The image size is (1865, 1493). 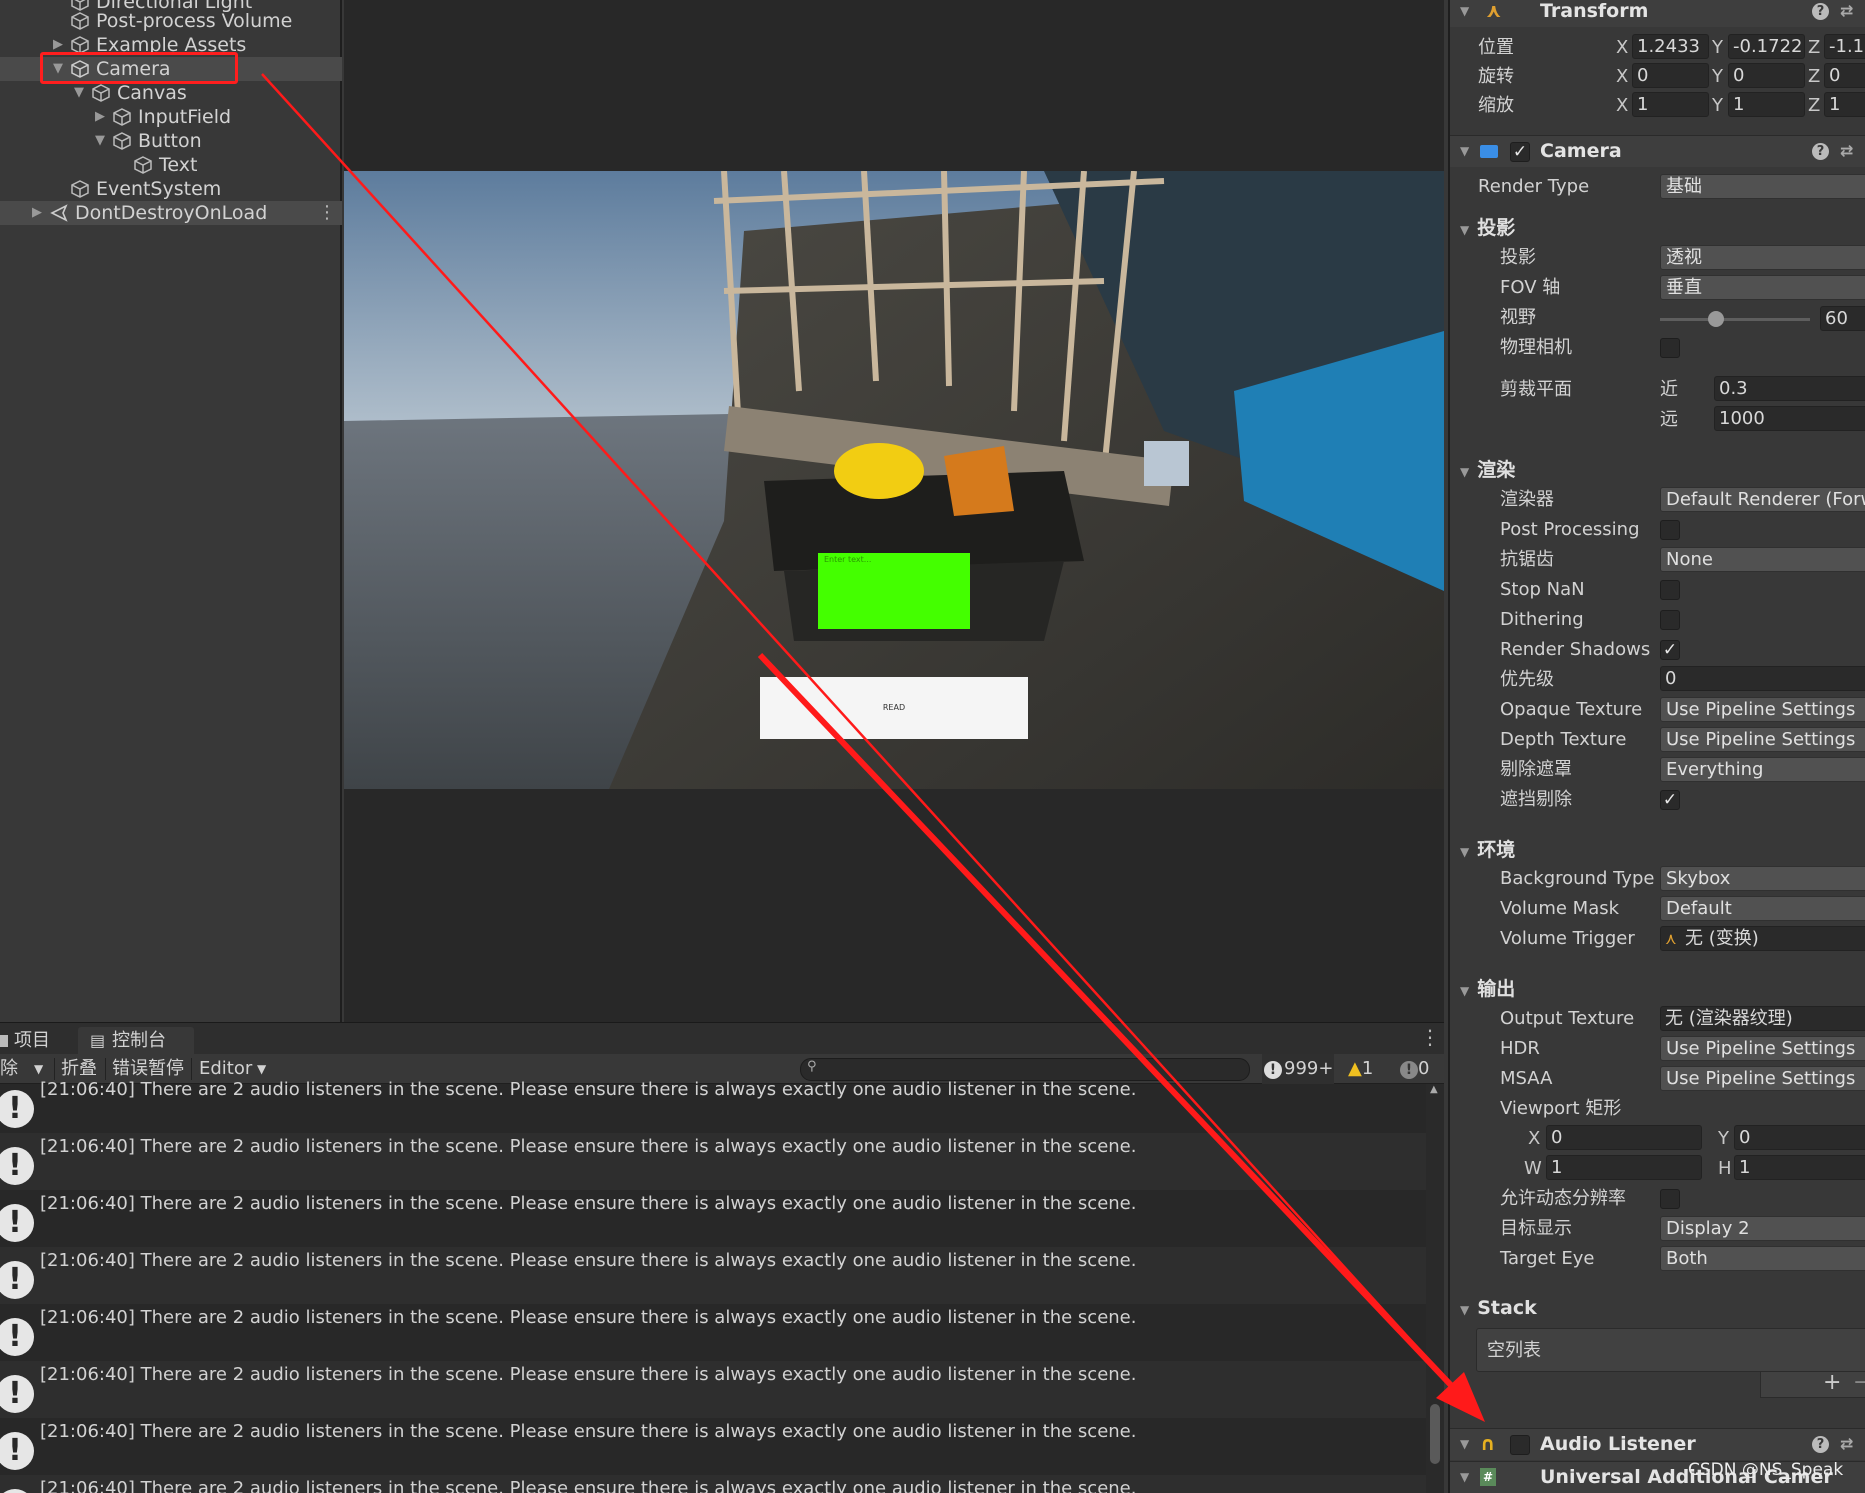 I want to click on scroll-up-icon: ▲, so click(x=1434, y=1089).